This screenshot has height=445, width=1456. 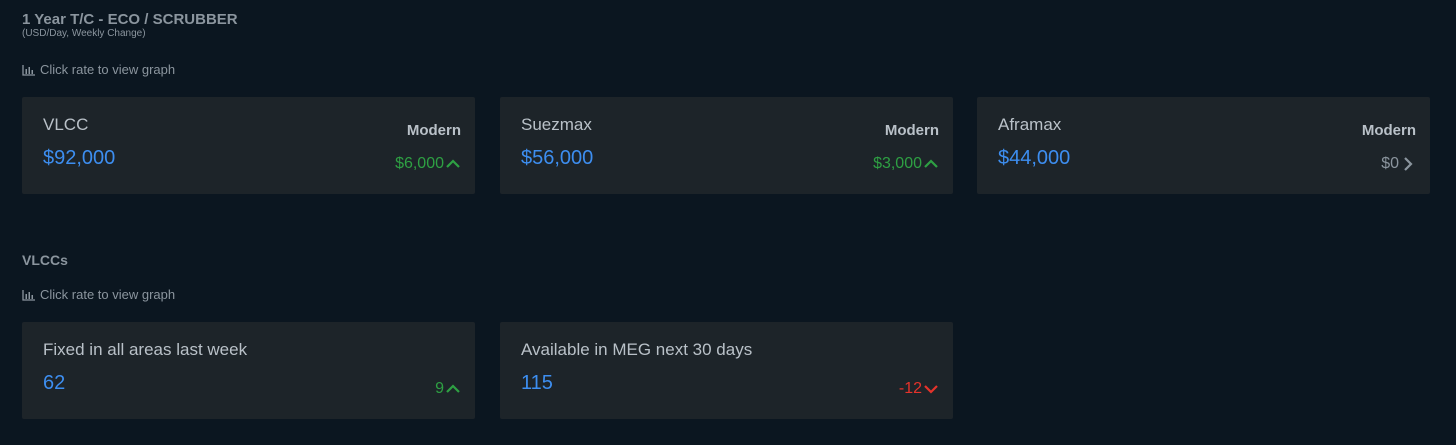 What do you see at coordinates (66, 124) in the screenshot?
I see `card-name: VLCC` at bounding box center [66, 124].